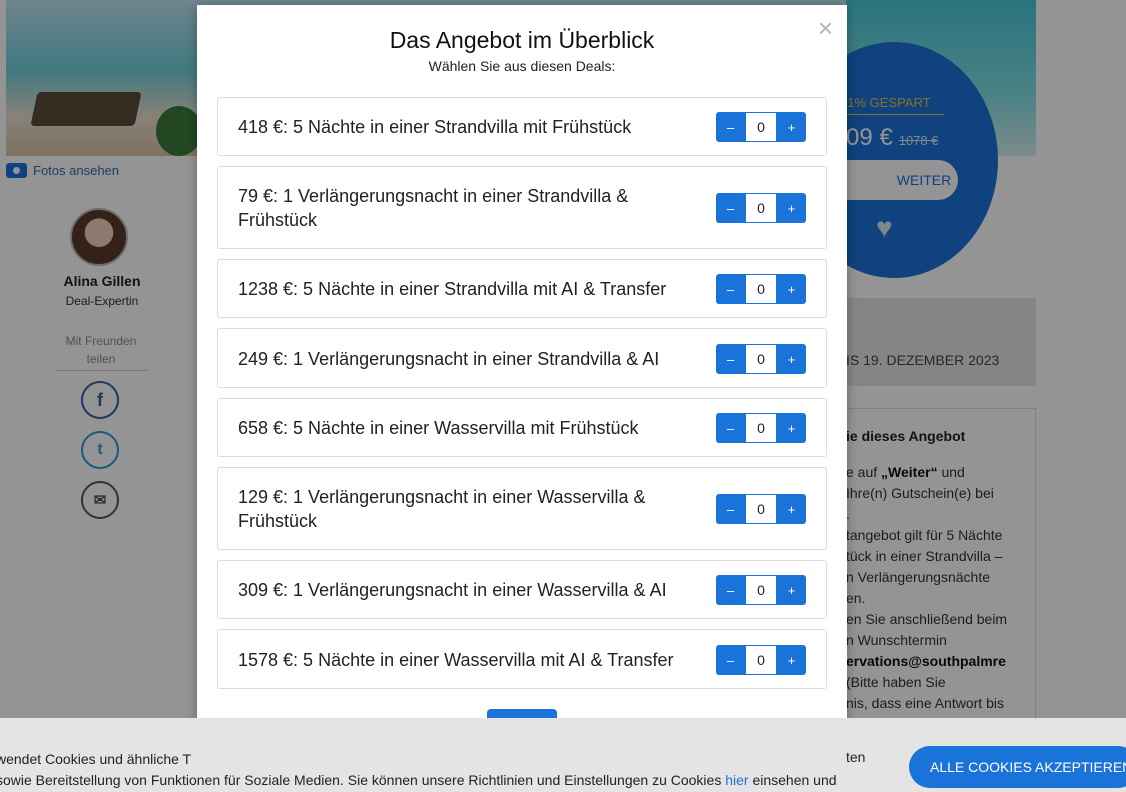 The image size is (1126, 792). Describe the element at coordinates (522, 66) in the screenshot. I see `modal-subtitle: Wählen Sie aus diesen Deals:` at that location.